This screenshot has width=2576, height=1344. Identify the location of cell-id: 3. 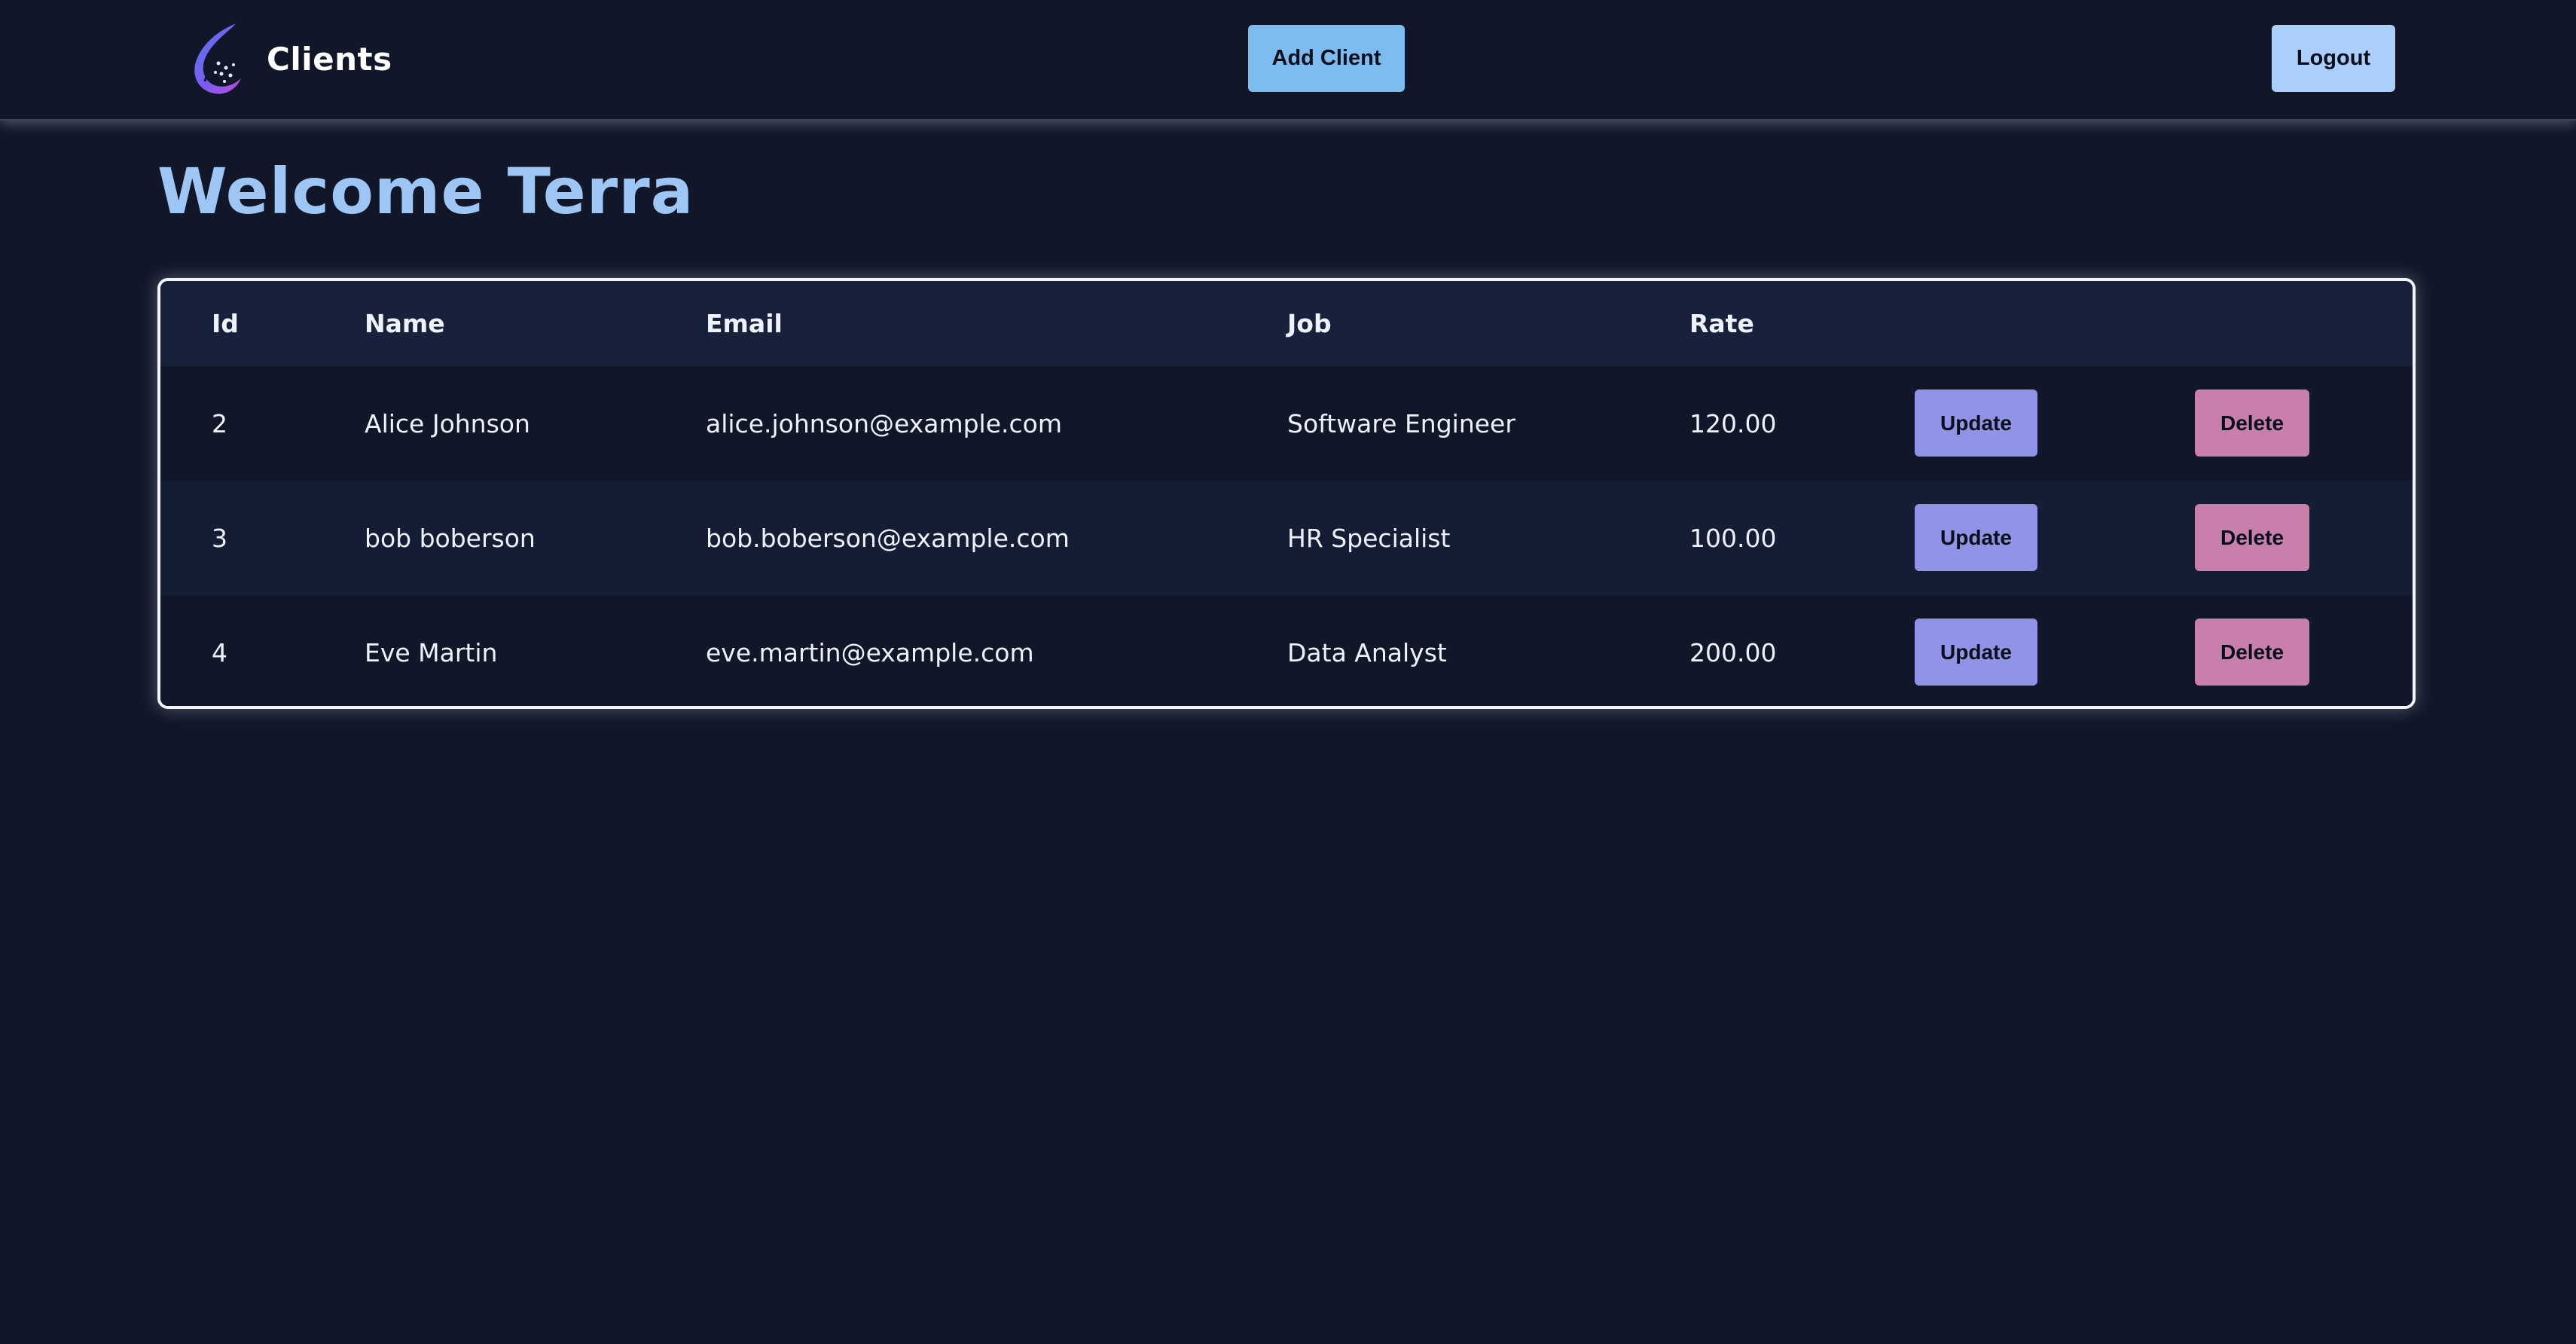
(220, 538).